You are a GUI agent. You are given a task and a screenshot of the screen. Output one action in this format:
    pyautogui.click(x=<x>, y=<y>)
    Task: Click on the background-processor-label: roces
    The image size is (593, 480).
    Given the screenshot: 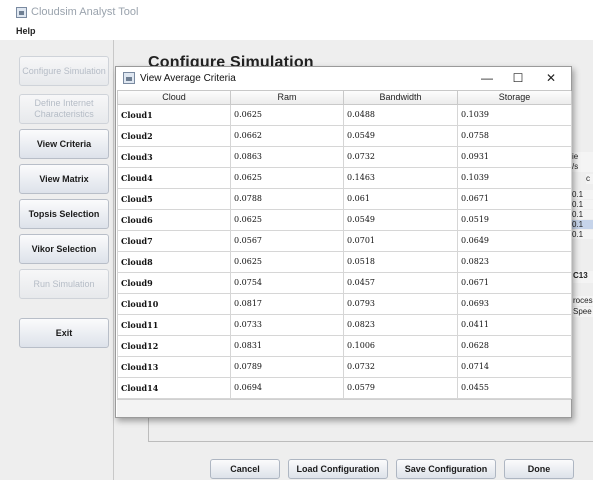 What is the action you would take?
    pyautogui.click(x=583, y=301)
    